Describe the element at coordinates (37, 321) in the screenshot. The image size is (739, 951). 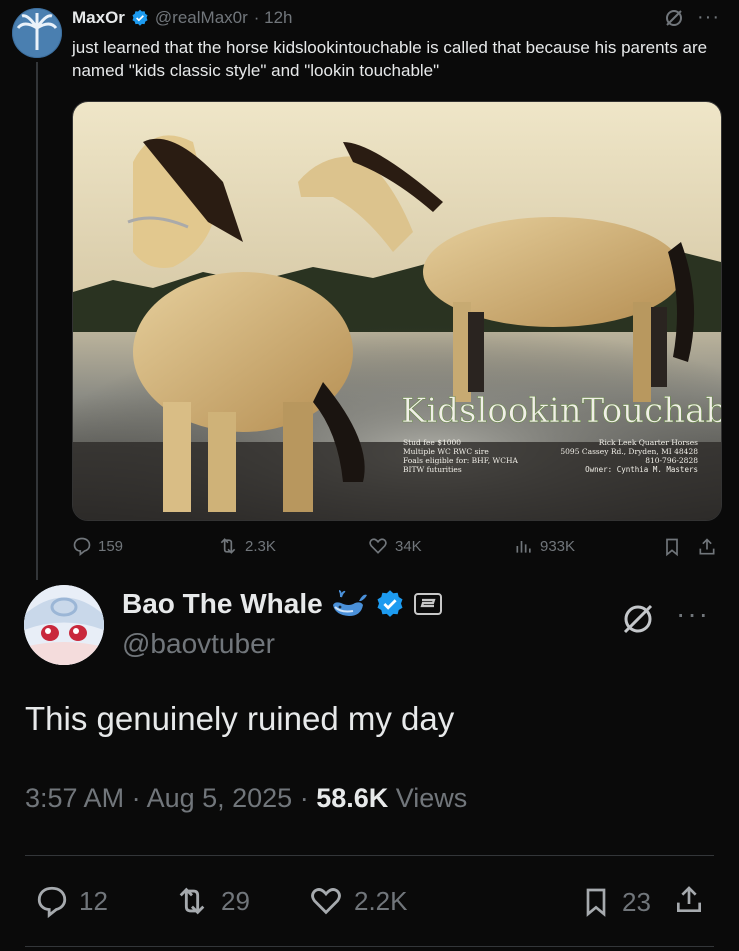
I see `thread-line` at that location.